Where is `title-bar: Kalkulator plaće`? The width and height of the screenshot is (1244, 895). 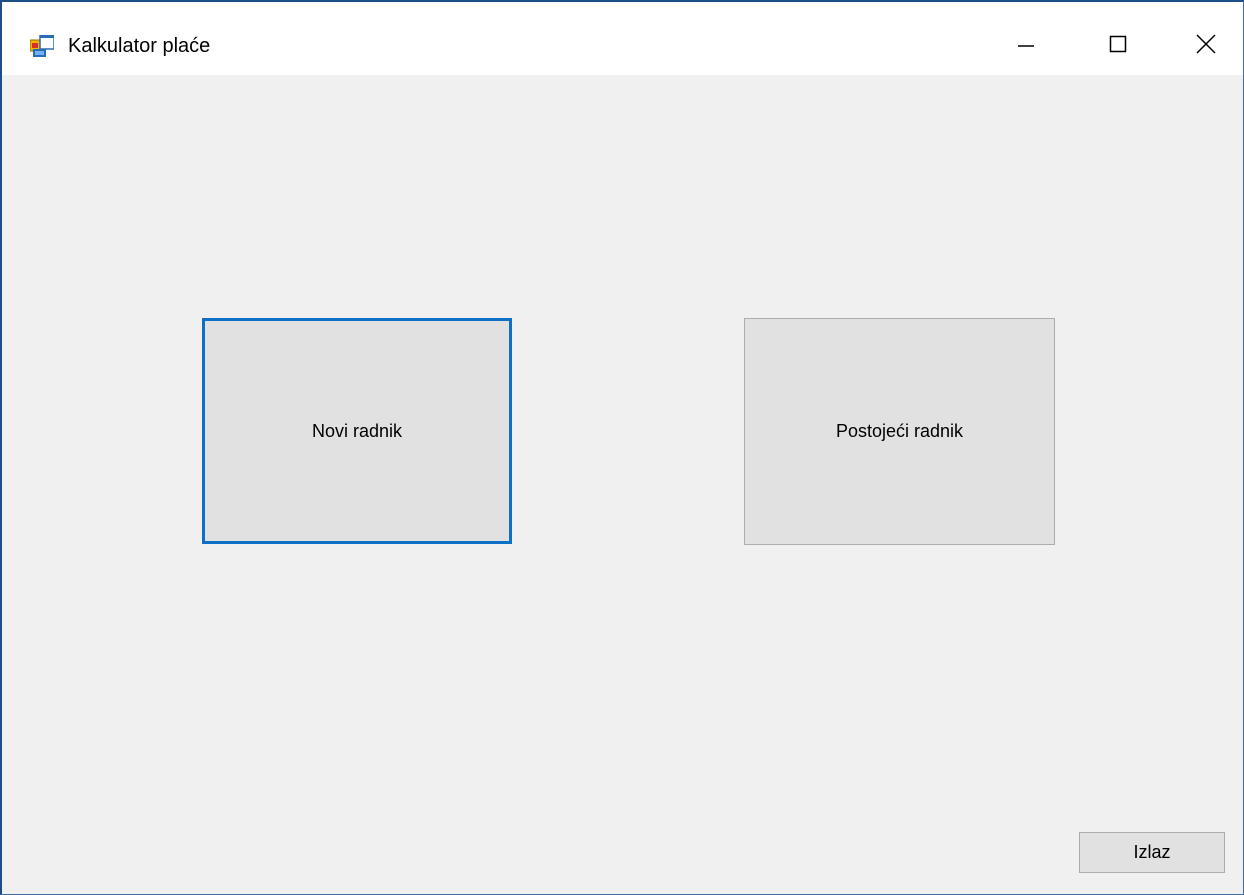 title-bar: Kalkulator plaće is located at coordinates (622, 38).